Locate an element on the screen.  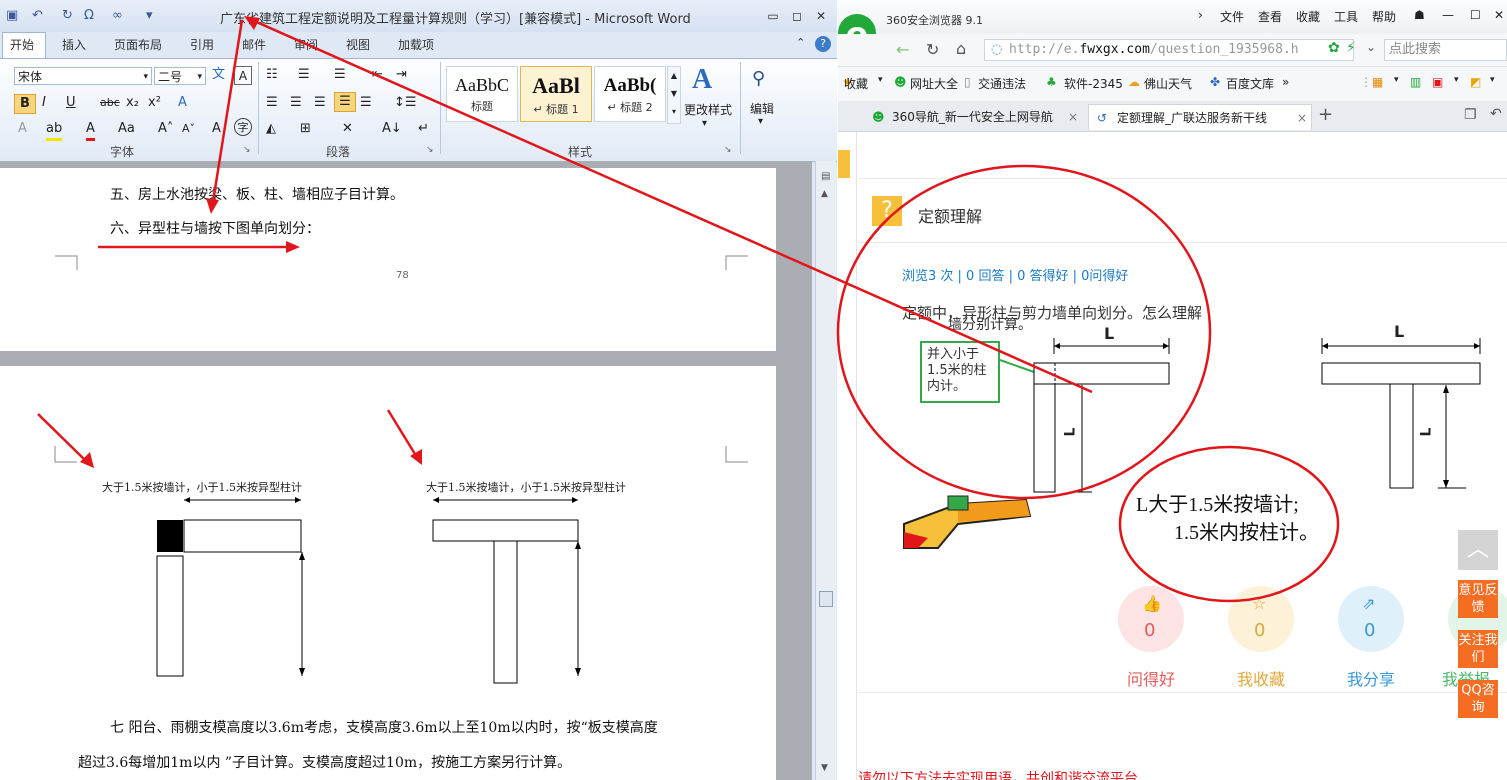
thumbs-up-icon: 👍 is located at coordinates (1152, 603).